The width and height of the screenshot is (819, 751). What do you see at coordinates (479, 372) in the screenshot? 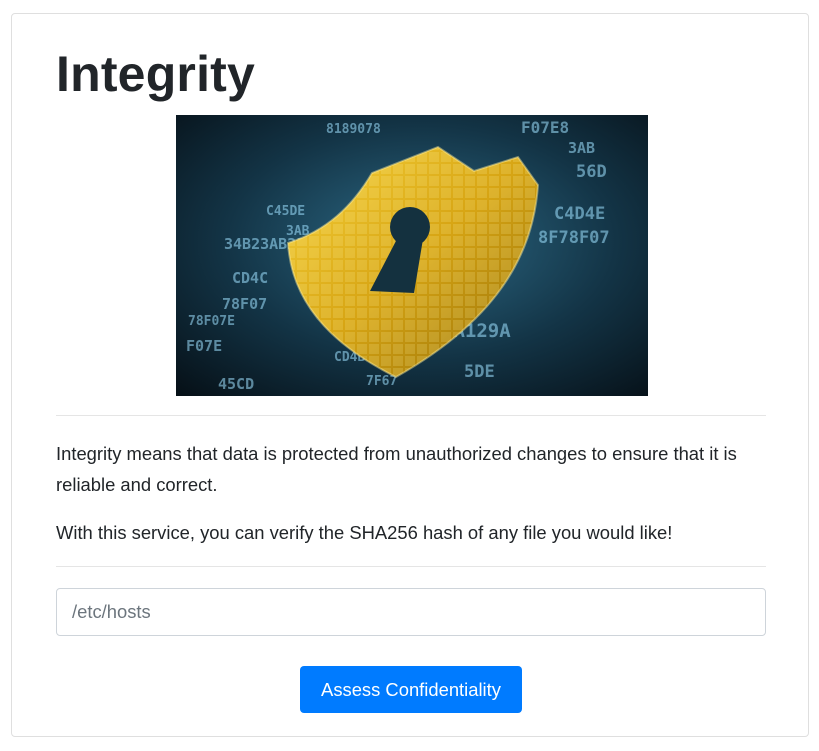
I see `image-code-fragment: 5DE` at bounding box center [479, 372].